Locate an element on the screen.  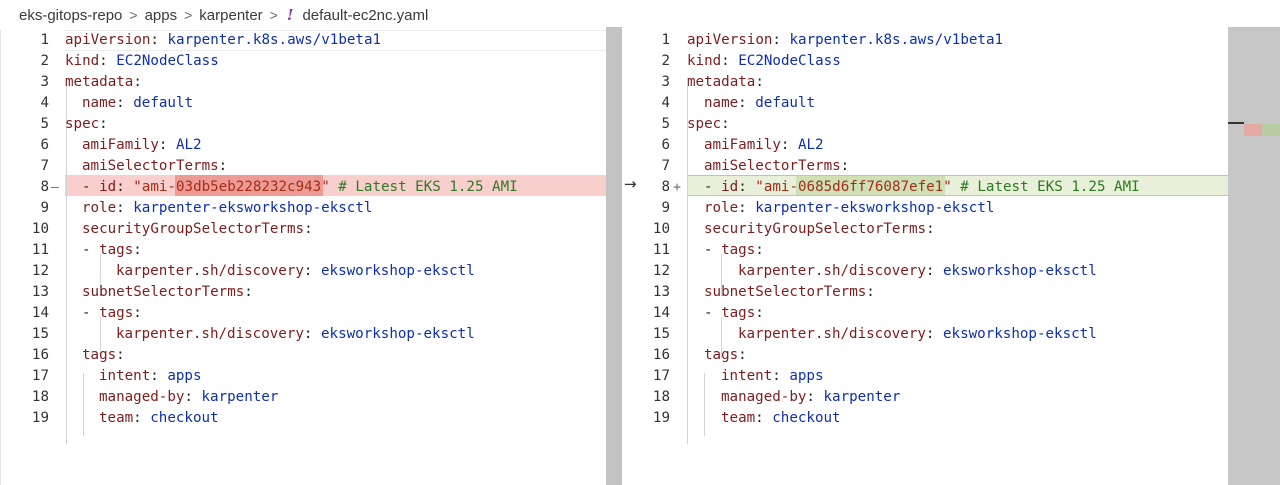
yaml-key: spec is located at coordinates (82, 124).